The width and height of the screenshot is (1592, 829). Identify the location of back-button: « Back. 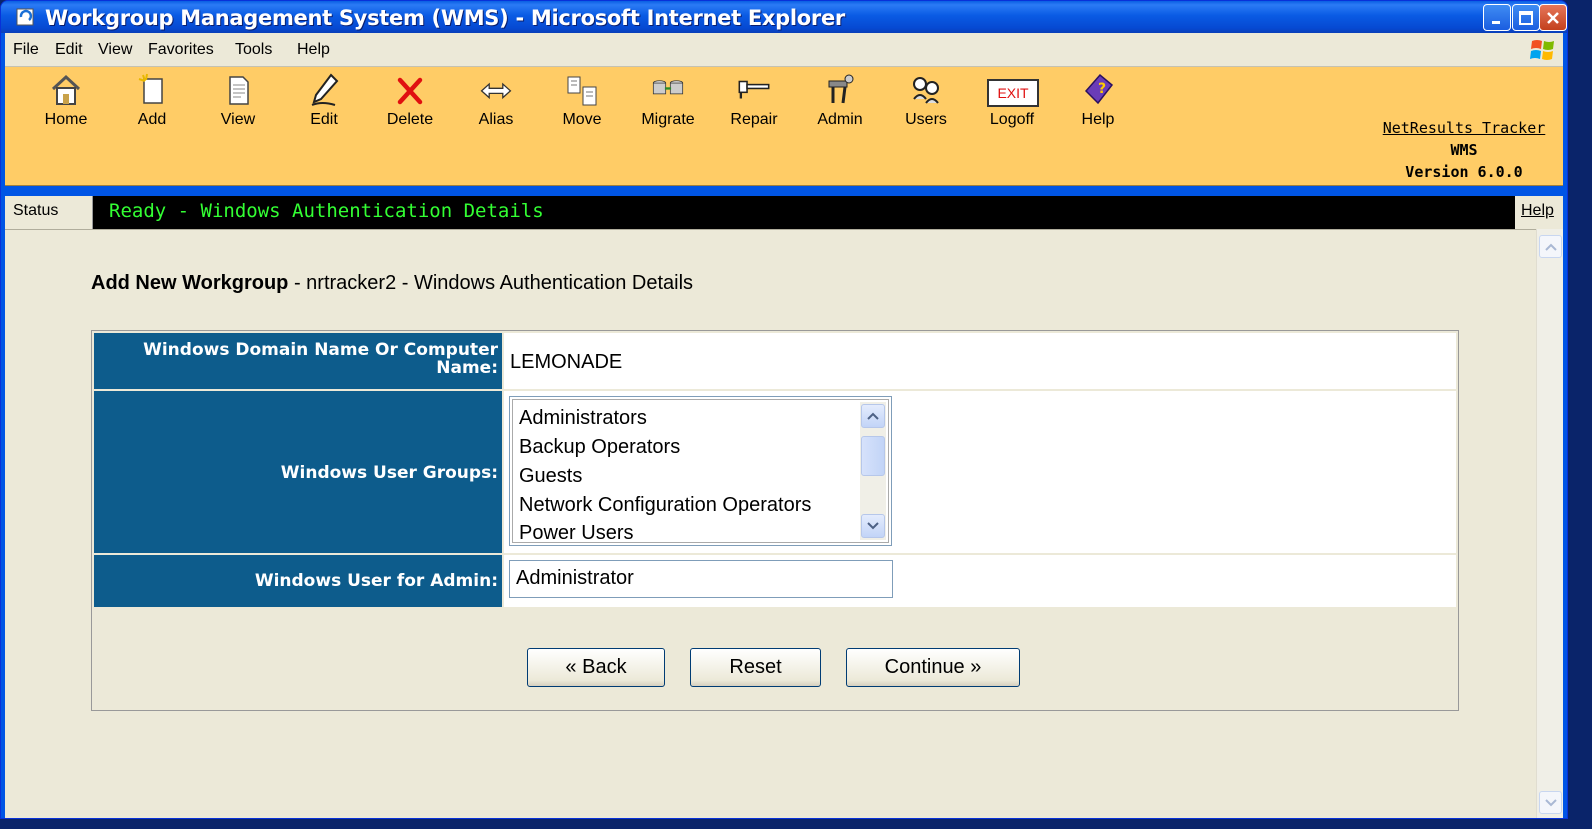
(596, 667).